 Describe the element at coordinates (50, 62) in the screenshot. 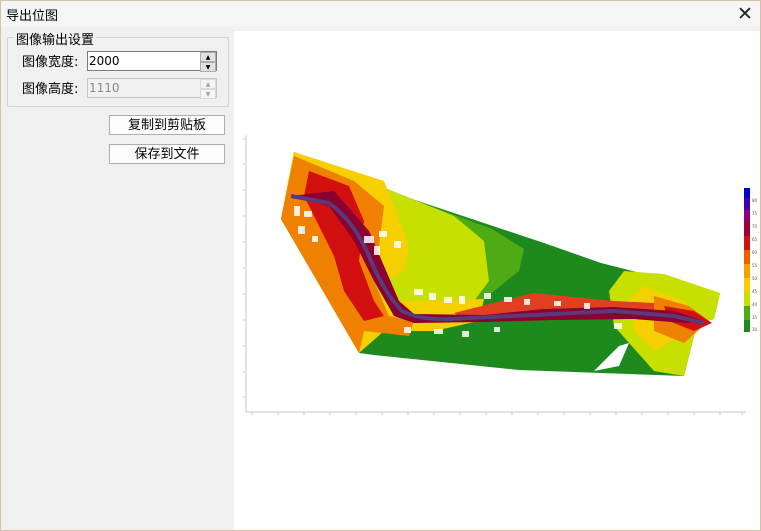

I see `width-label: 图像宽度:` at that location.